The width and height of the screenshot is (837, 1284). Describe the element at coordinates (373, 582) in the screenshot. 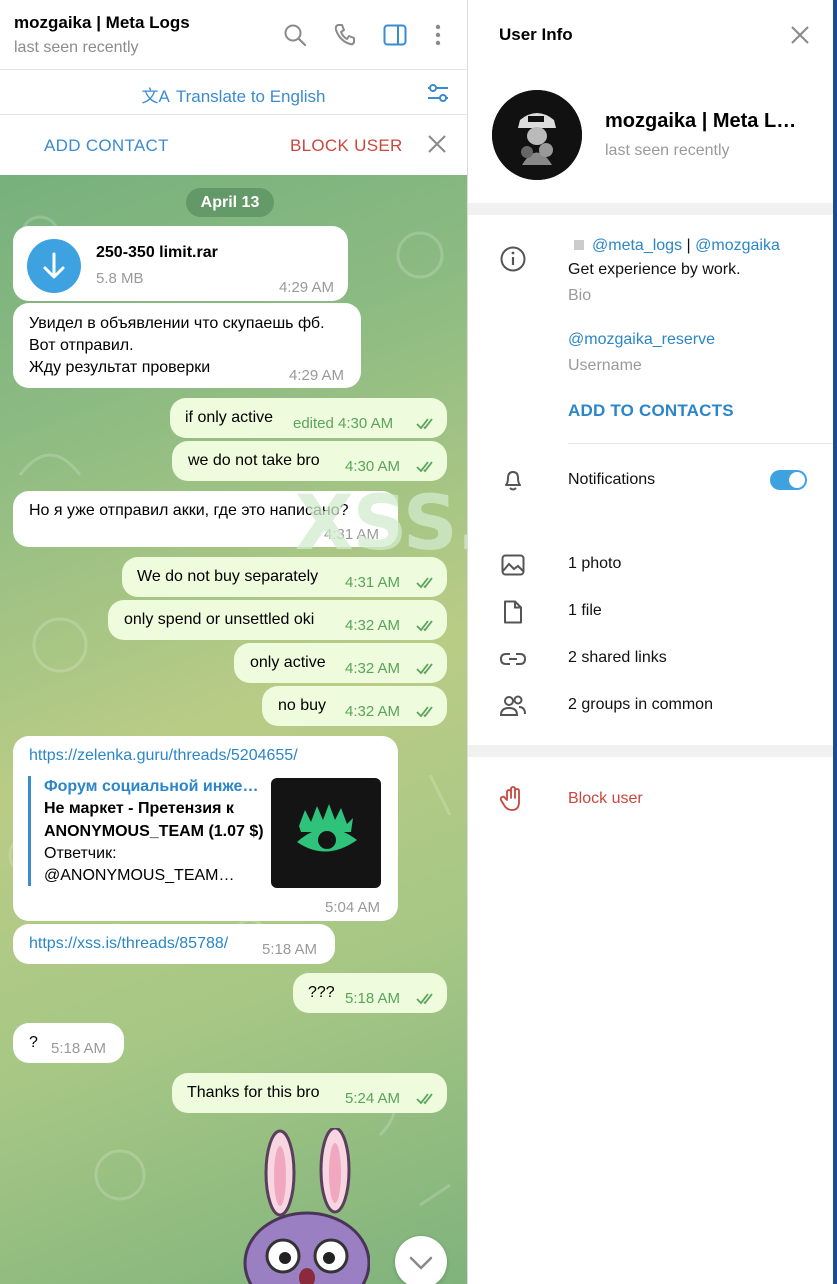

I see `message-time: 4:31 AM` at that location.